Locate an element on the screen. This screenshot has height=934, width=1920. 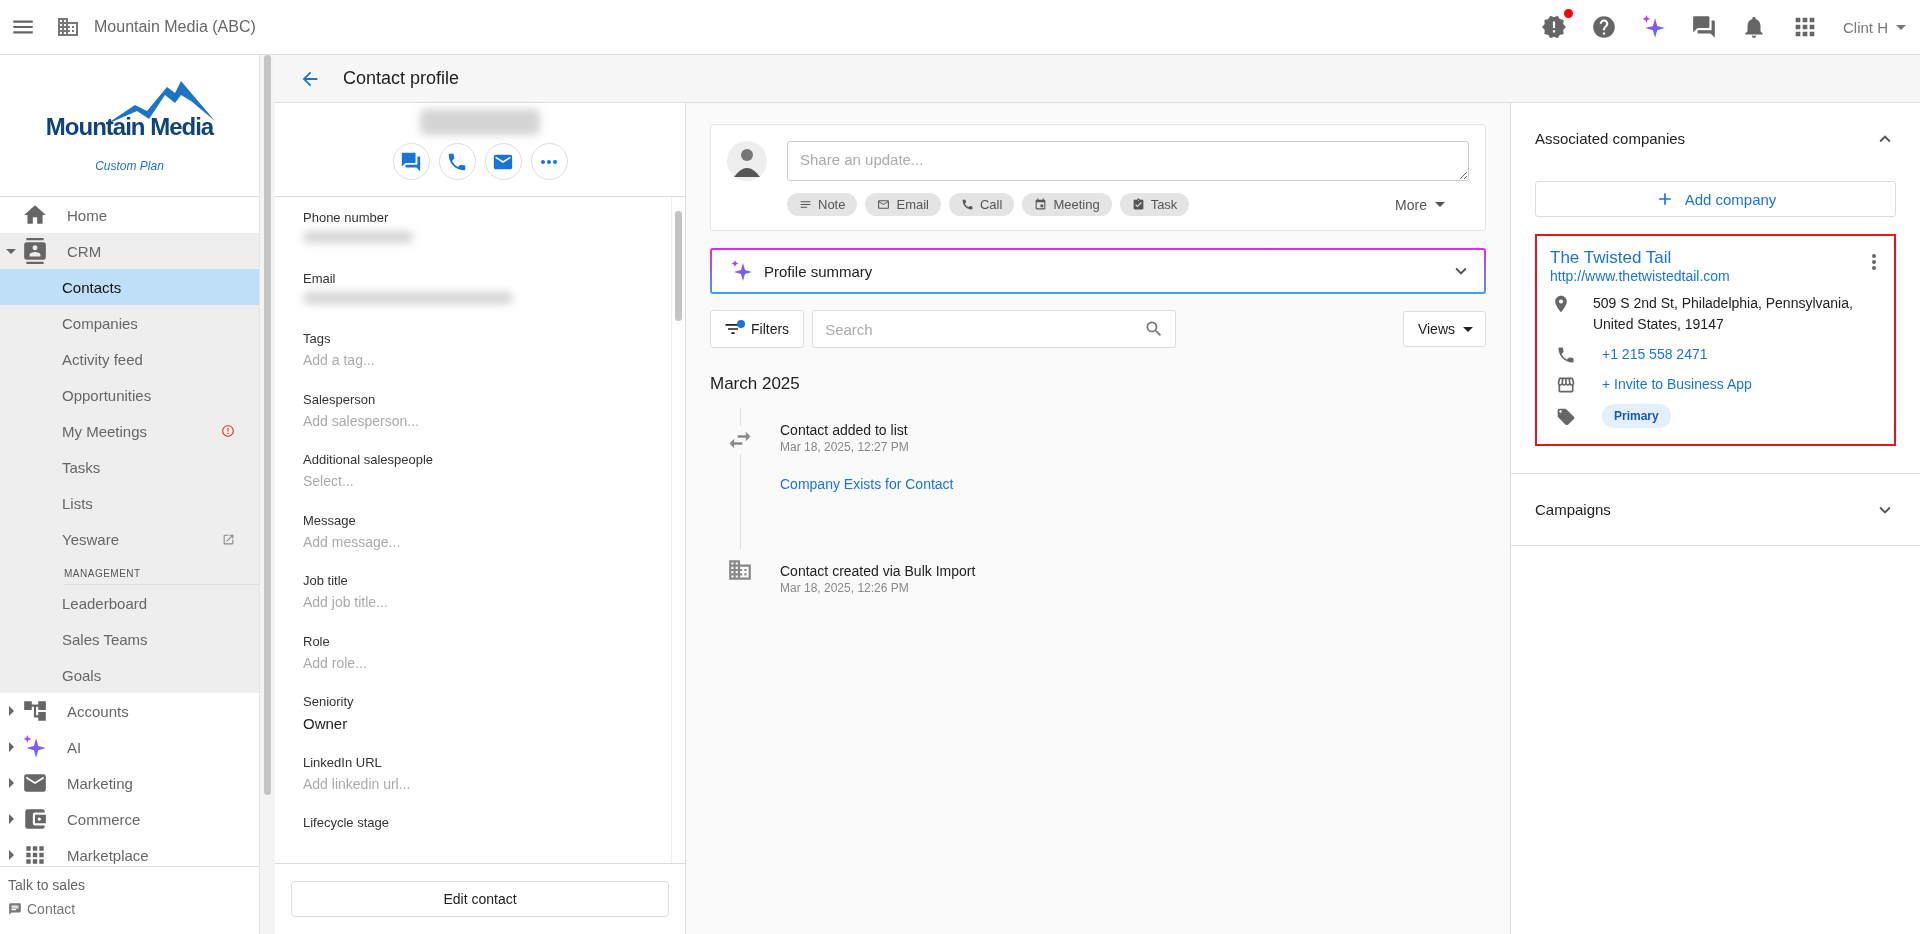
event-time: Mar 18, 2025, 12:27 PM is located at coordinates (845, 447).